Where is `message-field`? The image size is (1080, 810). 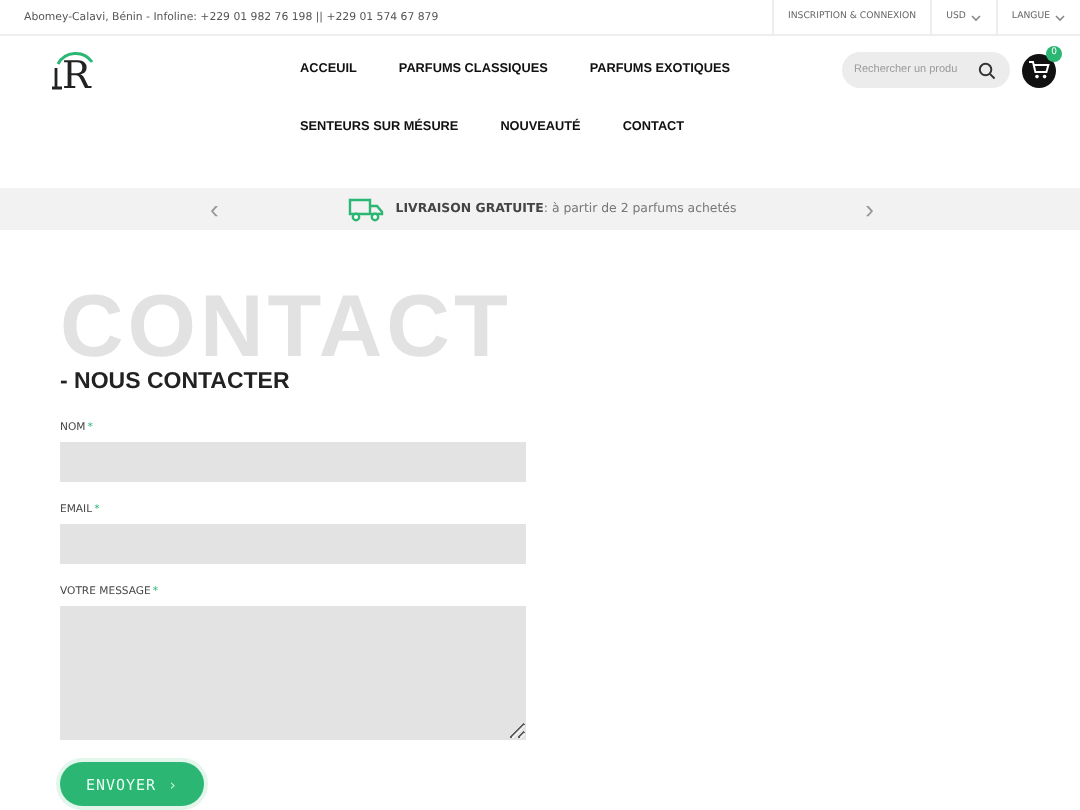 message-field is located at coordinates (293, 673).